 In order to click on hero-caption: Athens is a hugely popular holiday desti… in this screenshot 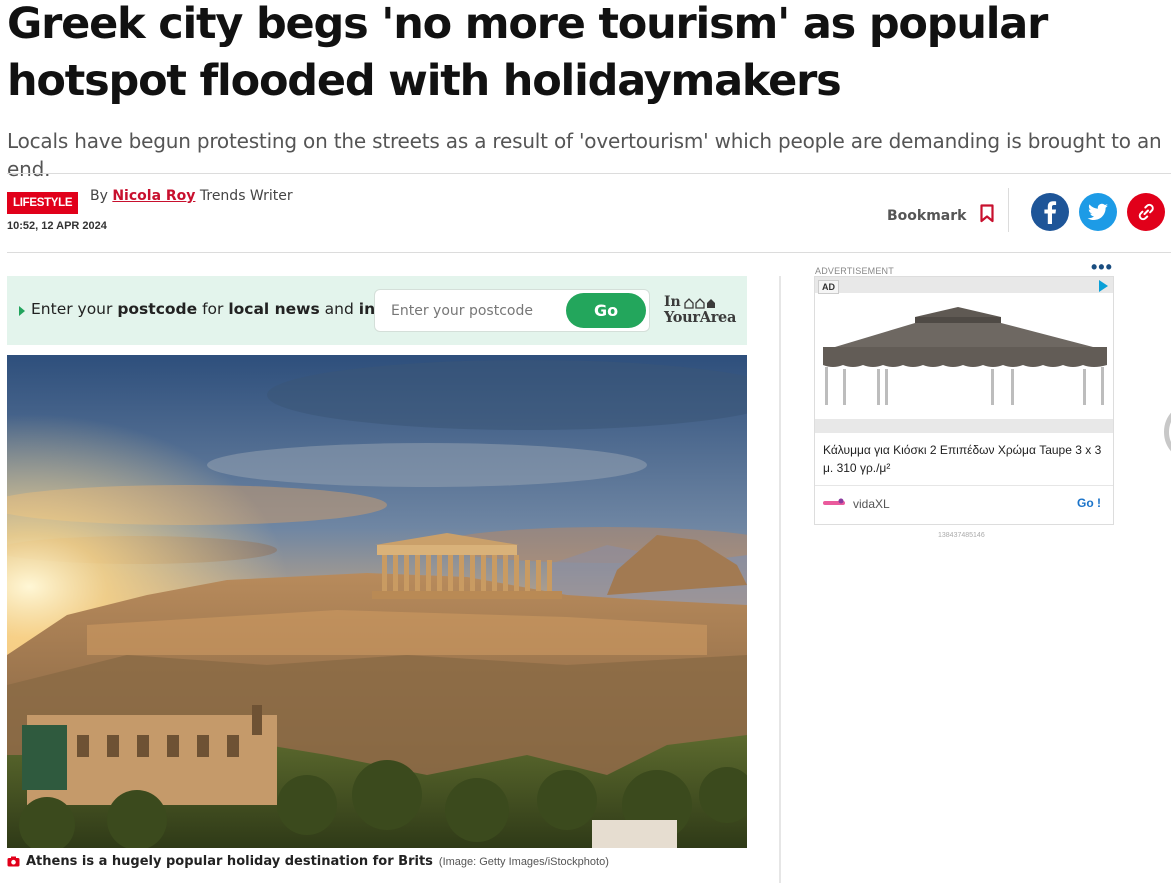, I will do `click(308, 861)`.